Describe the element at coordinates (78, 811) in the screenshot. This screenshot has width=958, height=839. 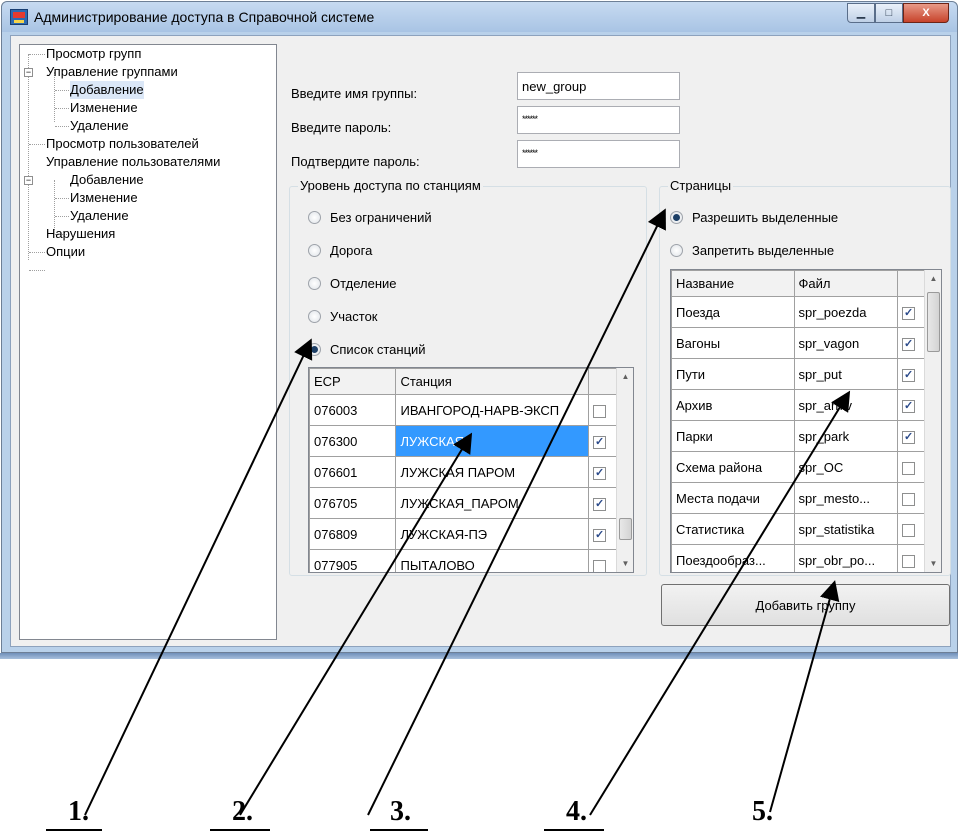
I see `callout-label-1: 1.` at that location.